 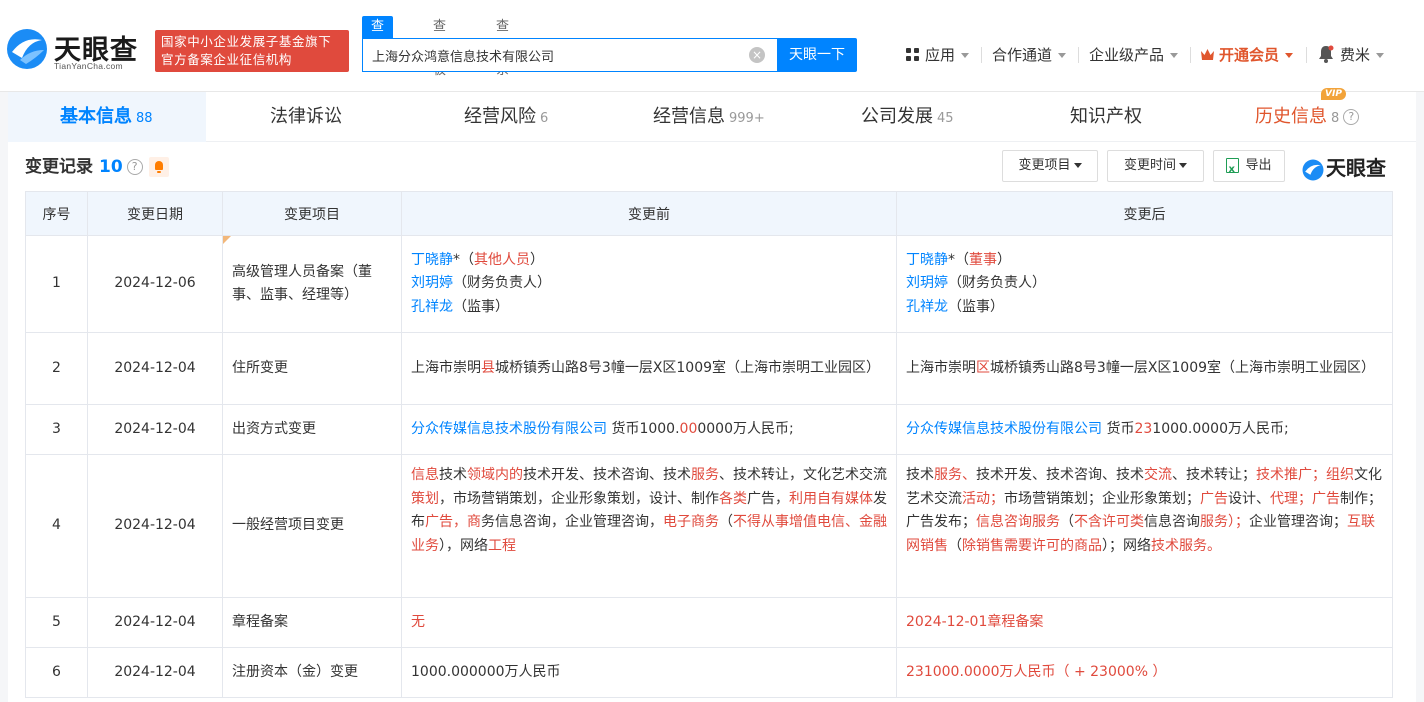 I want to click on nav-enterprise: 企业级产品, so click(x=1134, y=55).